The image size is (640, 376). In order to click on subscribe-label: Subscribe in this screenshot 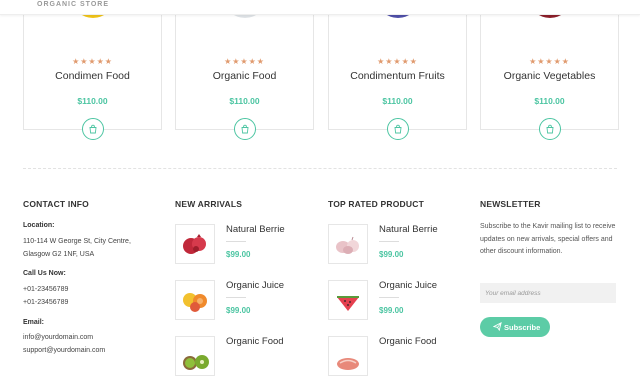, I will do `click(522, 327)`.